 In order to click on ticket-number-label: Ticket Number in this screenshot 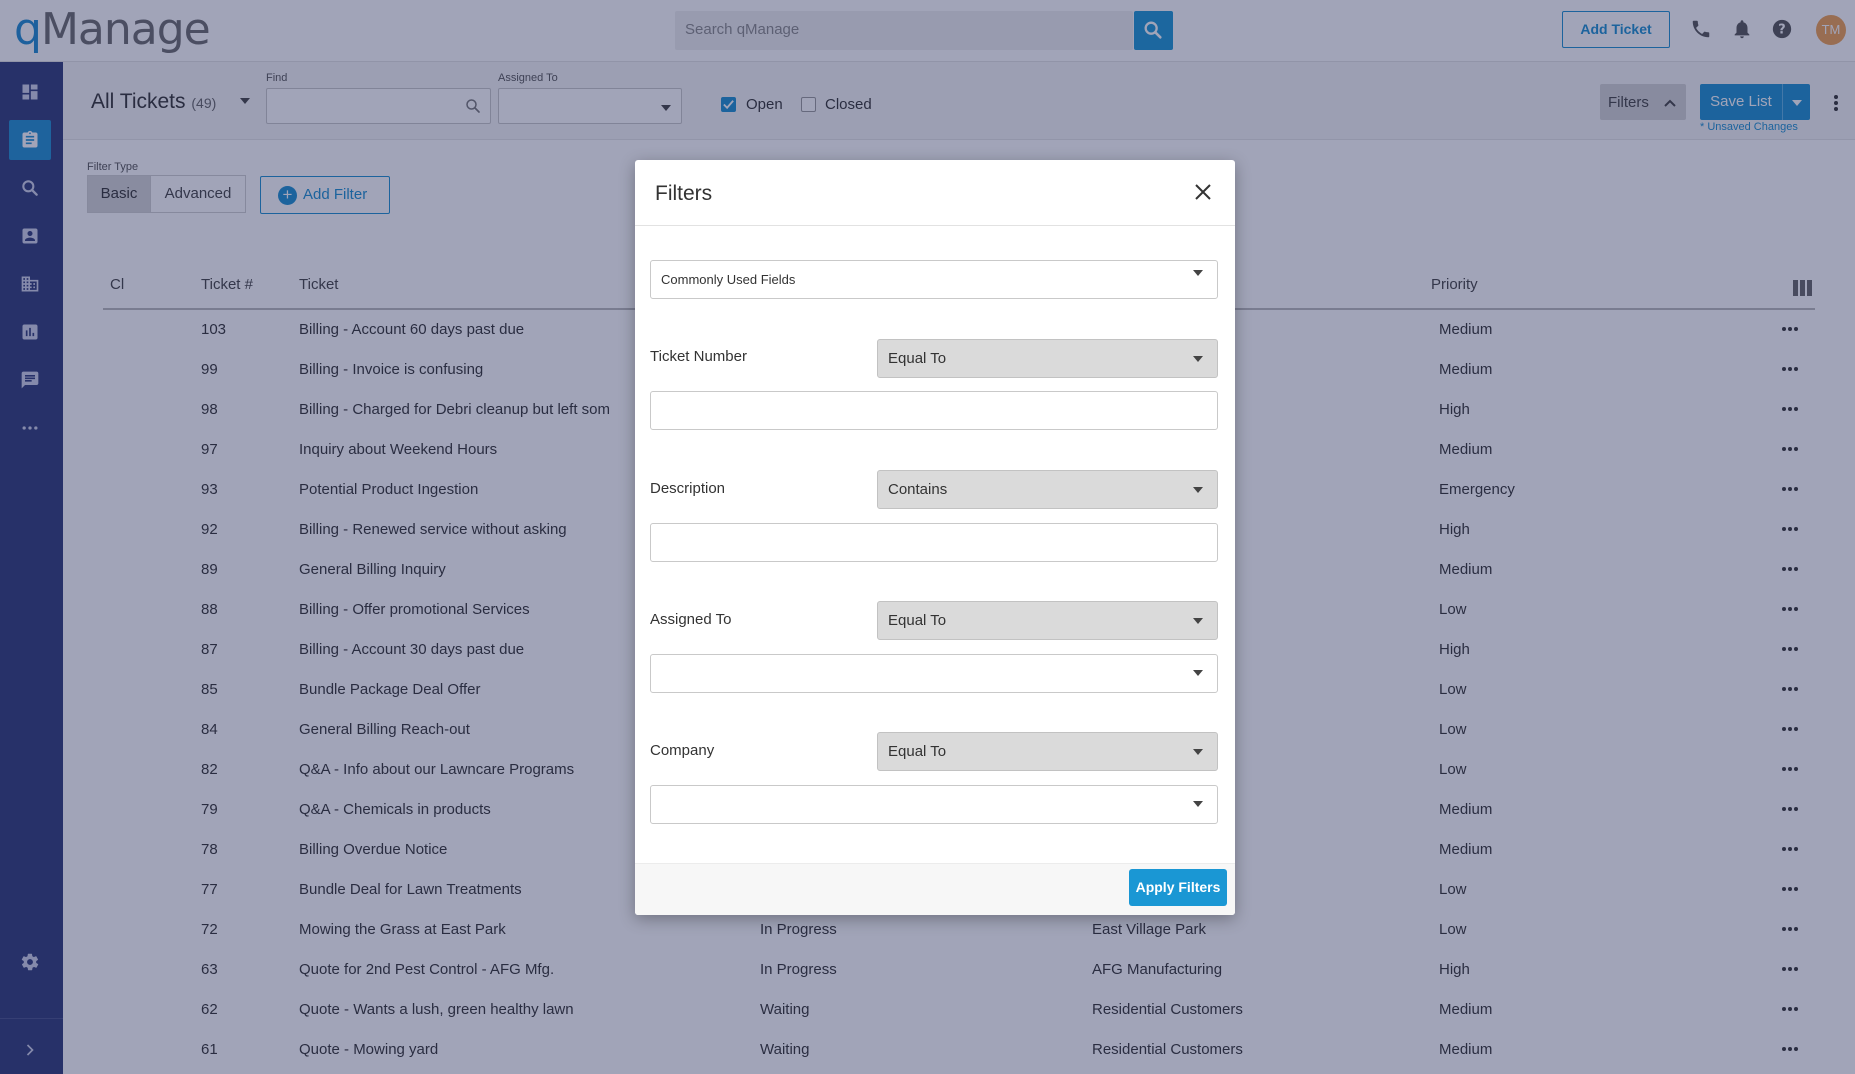, I will do `click(698, 356)`.